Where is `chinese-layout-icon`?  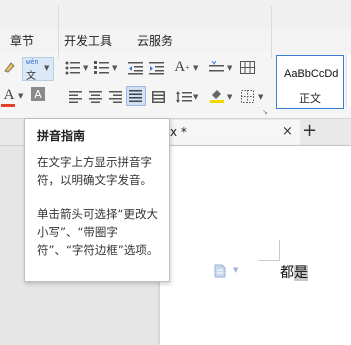 chinese-layout-icon is located at coordinates (217, 68).